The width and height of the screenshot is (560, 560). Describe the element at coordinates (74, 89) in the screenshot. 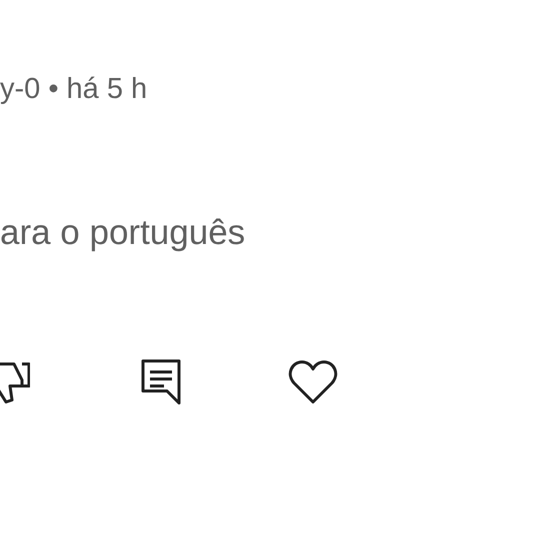

I see `comment-meta: y-0 • há 5 h` at that location.